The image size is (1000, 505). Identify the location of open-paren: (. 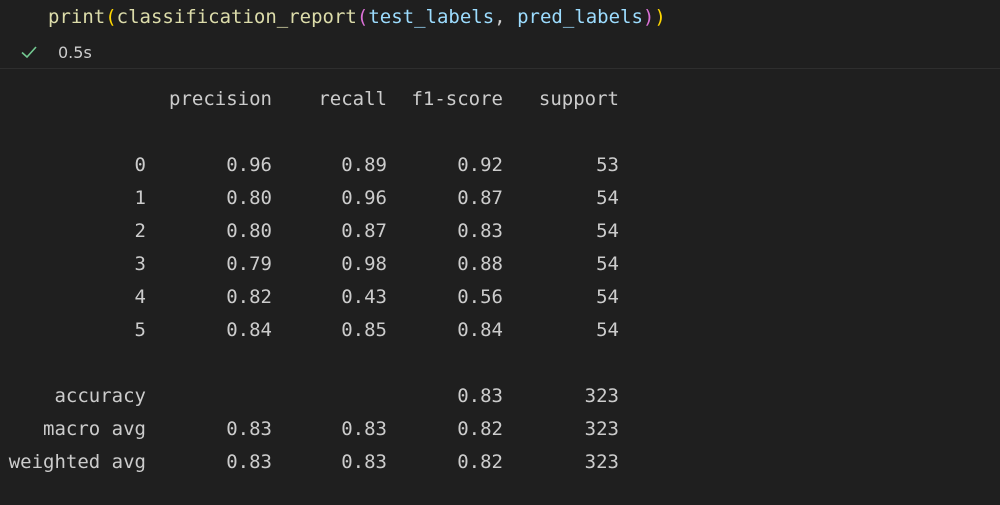
(111, 17).